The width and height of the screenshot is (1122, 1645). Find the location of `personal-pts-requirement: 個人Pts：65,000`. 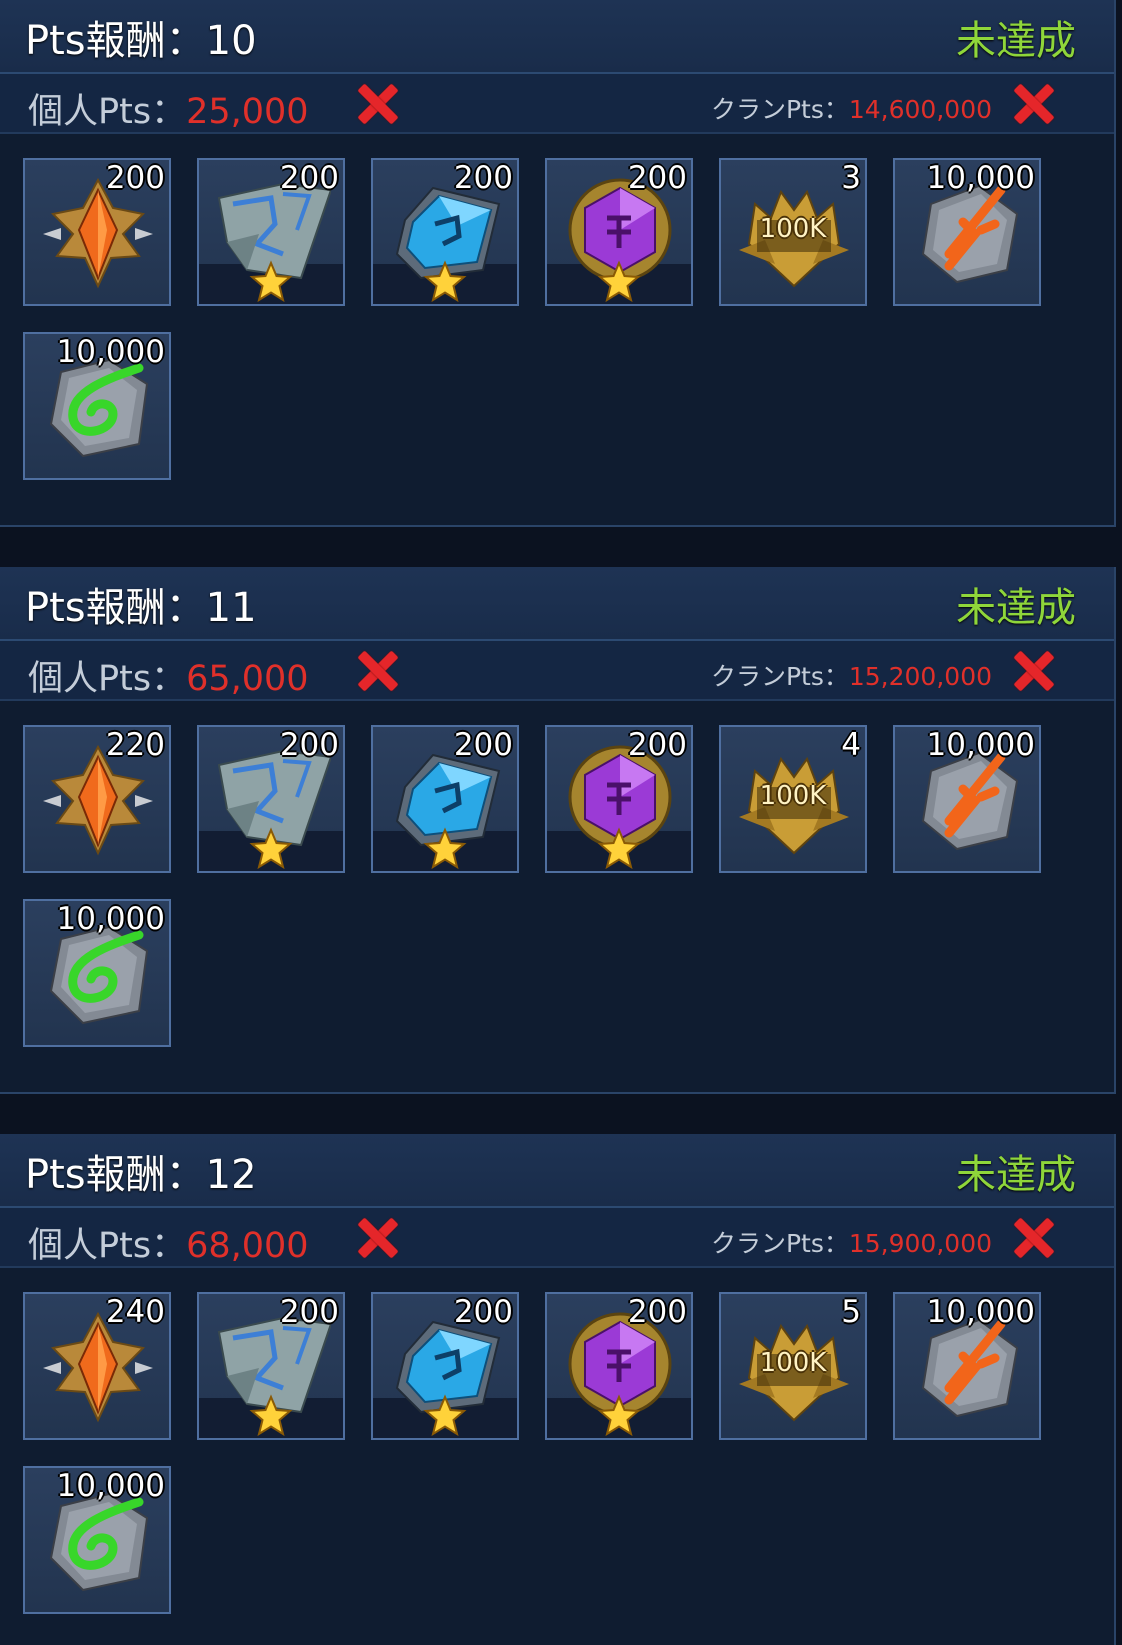

personal-pts-requirement: 個人Pts：65,000 is located at coordinates (168, 675).